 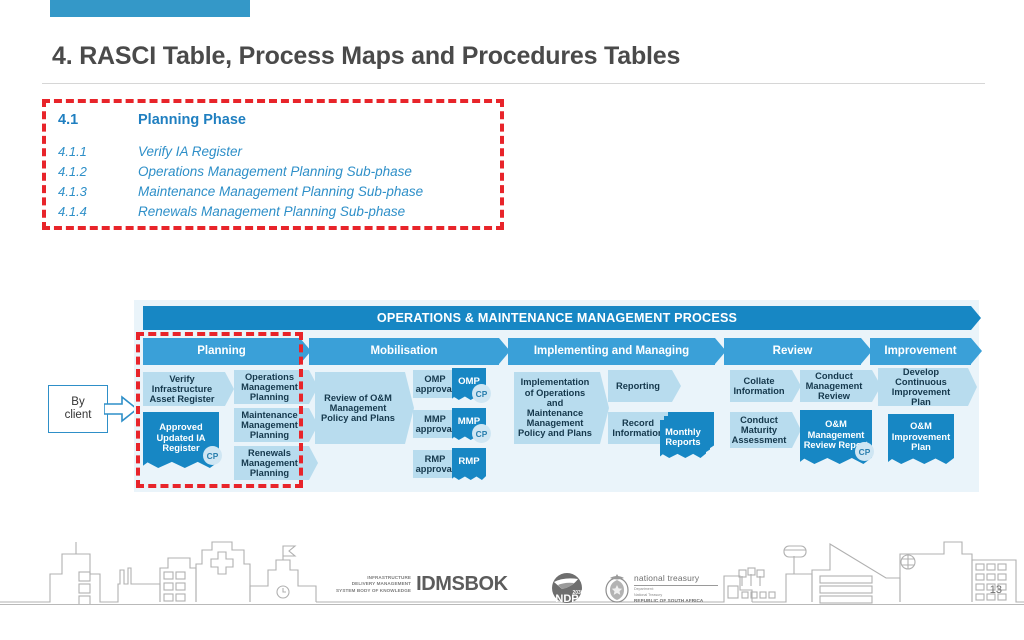 What do you see at coordinates (389, 577) in the screenshot?
I see `idmsbok-line-1: INFRASTRUCTURE` at bounding box center [389, 577].